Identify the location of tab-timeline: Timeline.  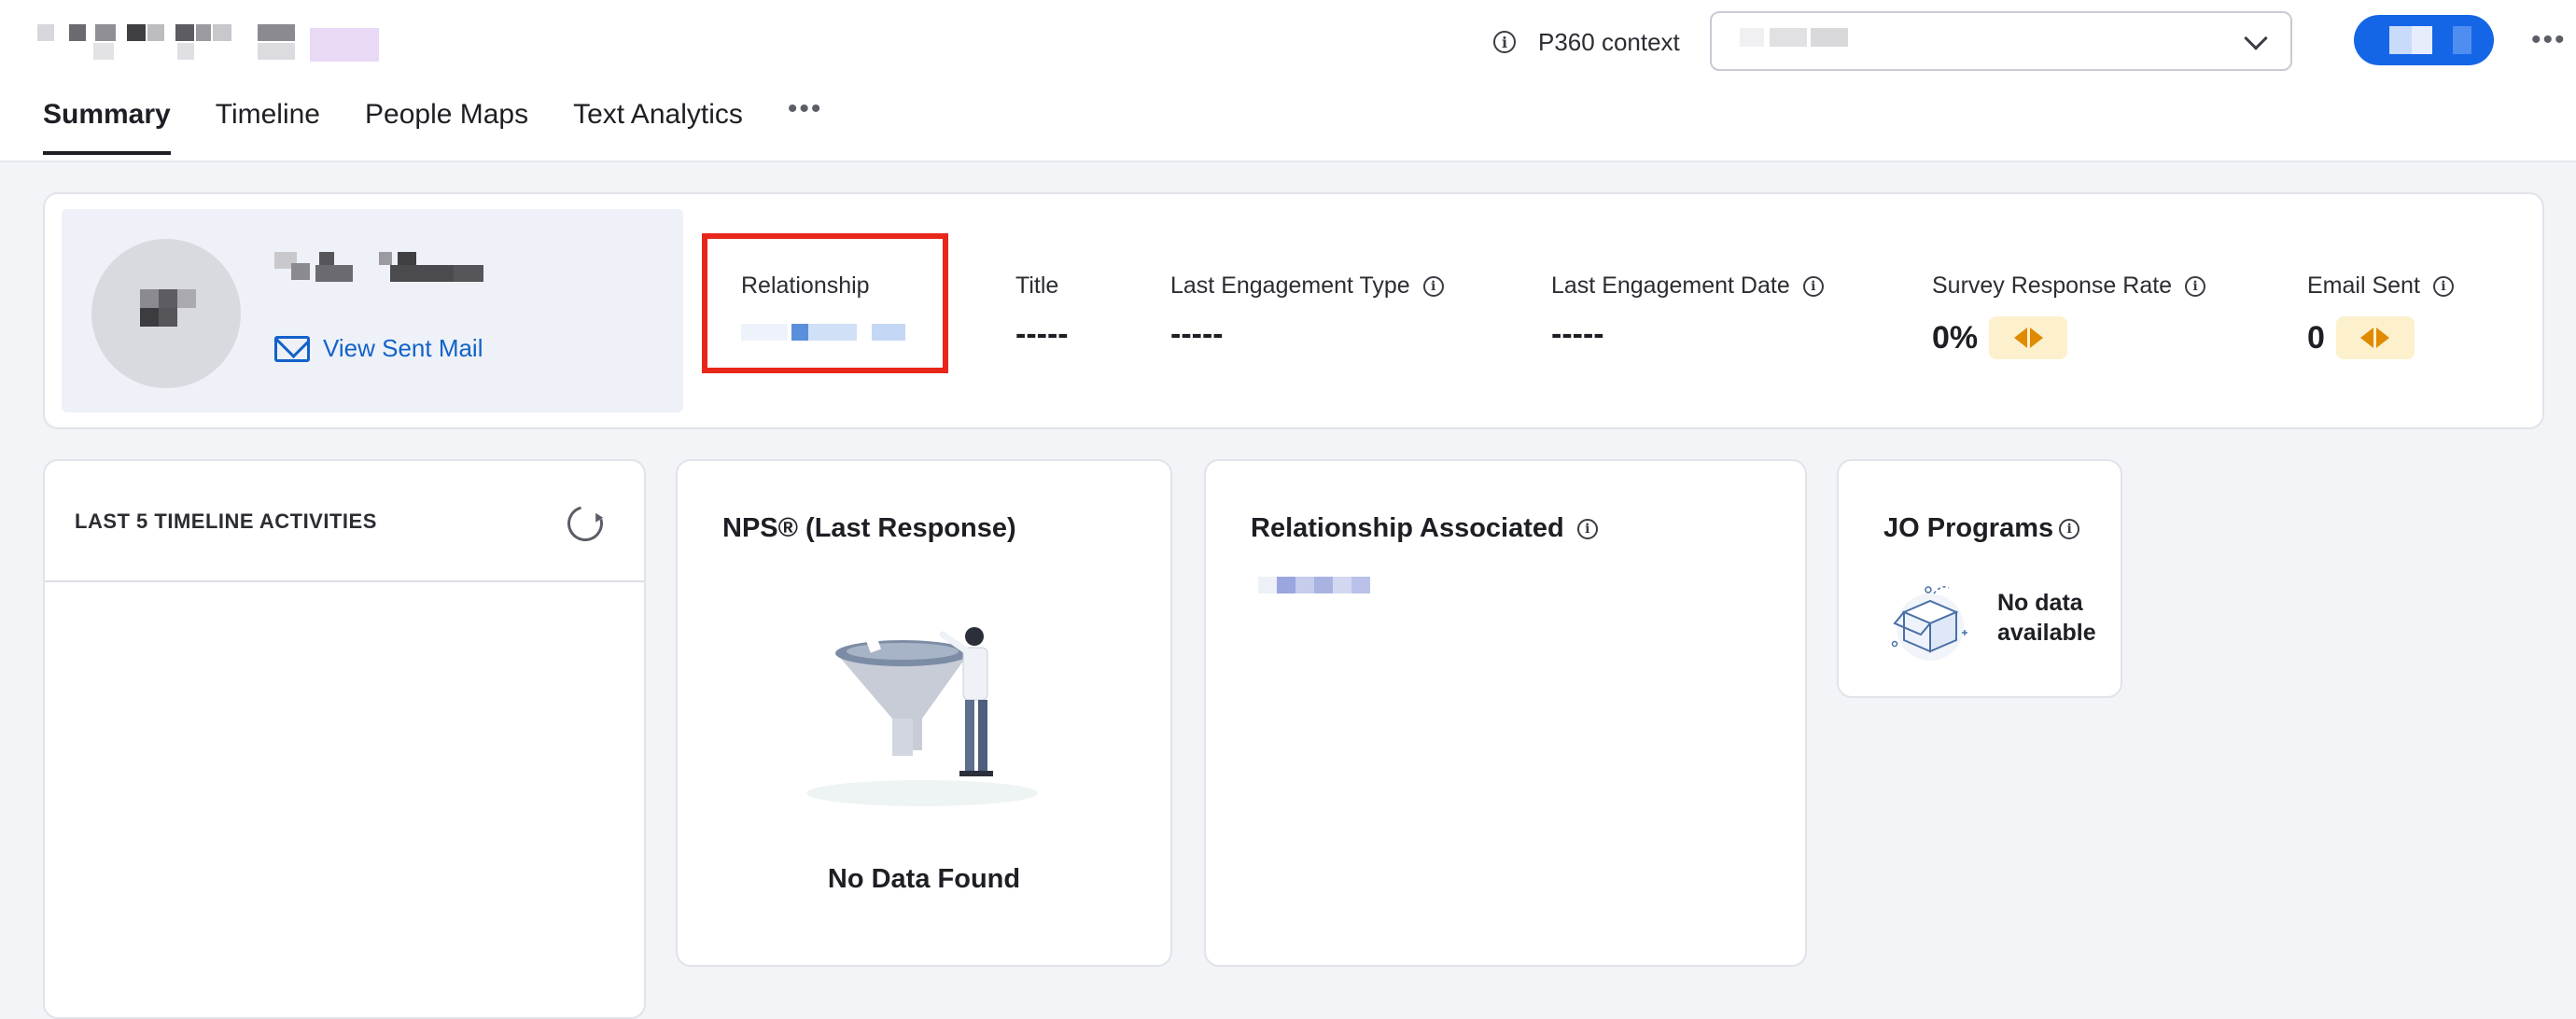
(268, 127).